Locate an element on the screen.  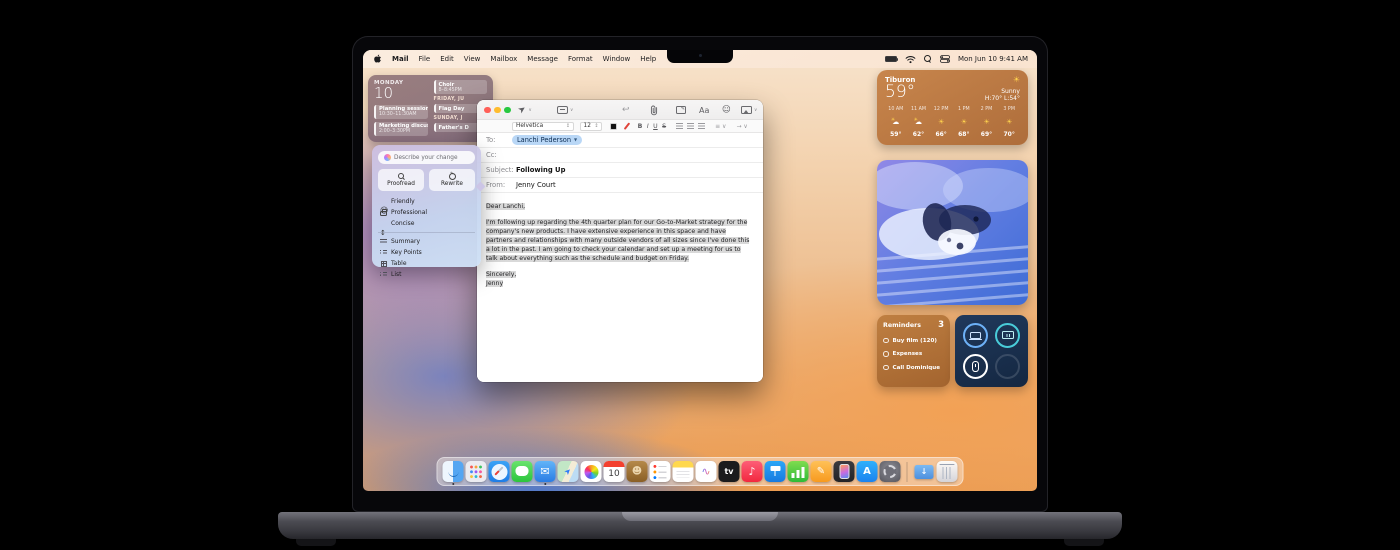
header-fields-icon is located at coordinates (562, 110).